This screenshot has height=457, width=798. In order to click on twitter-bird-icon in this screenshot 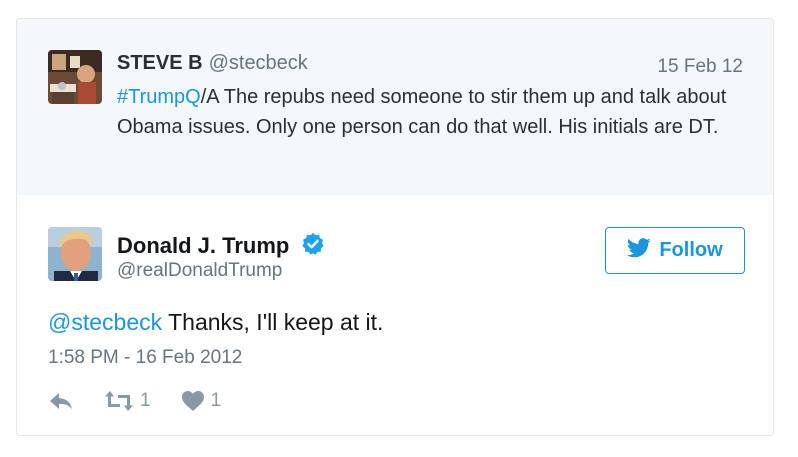, I will do `click(639, 250)`.